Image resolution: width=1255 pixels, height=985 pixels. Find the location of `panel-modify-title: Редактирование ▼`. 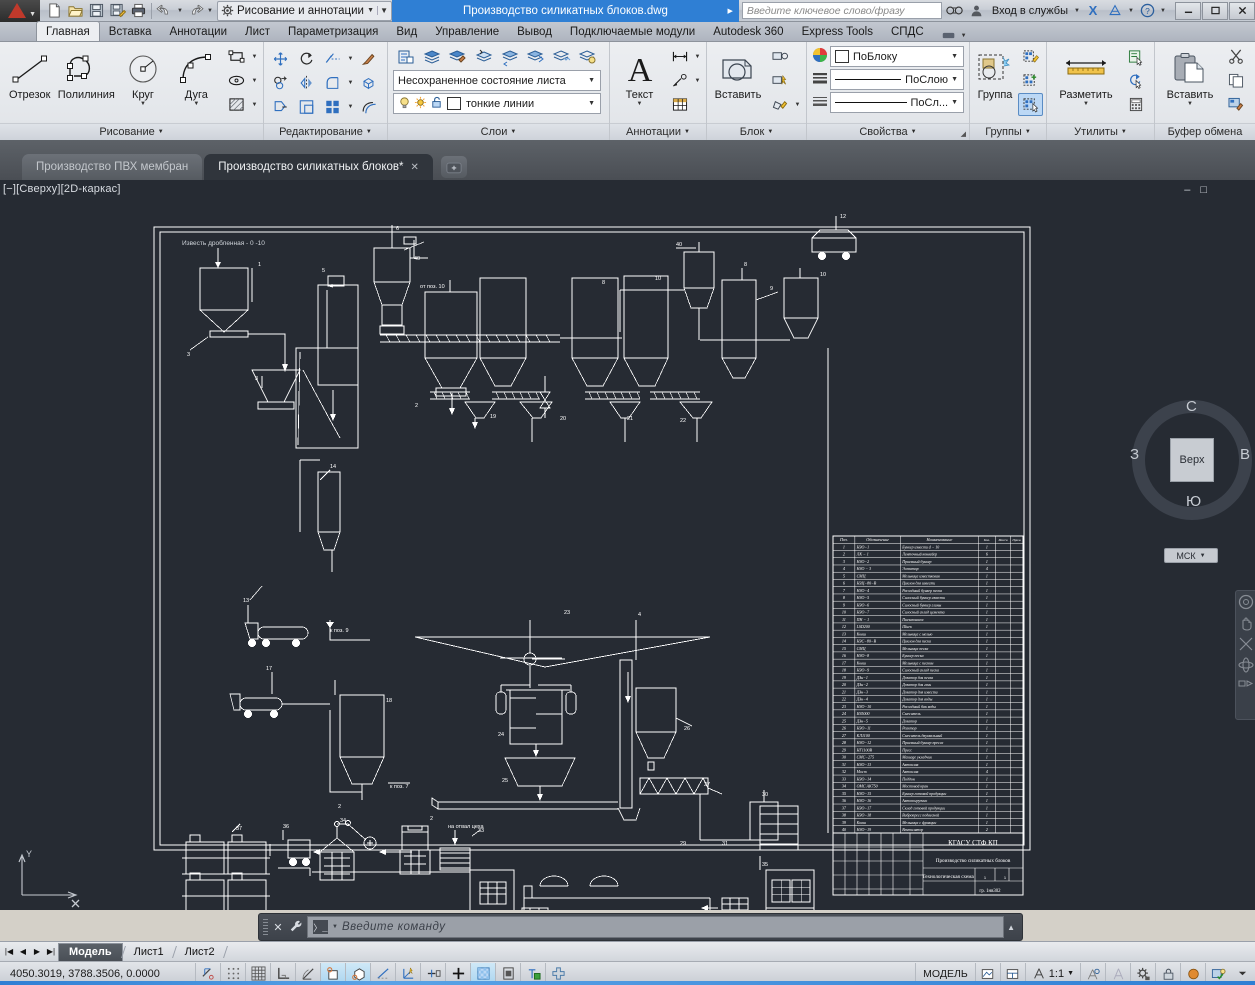

panel-modify-title: Редактирование ▼ is located at coordinates (325, 131).